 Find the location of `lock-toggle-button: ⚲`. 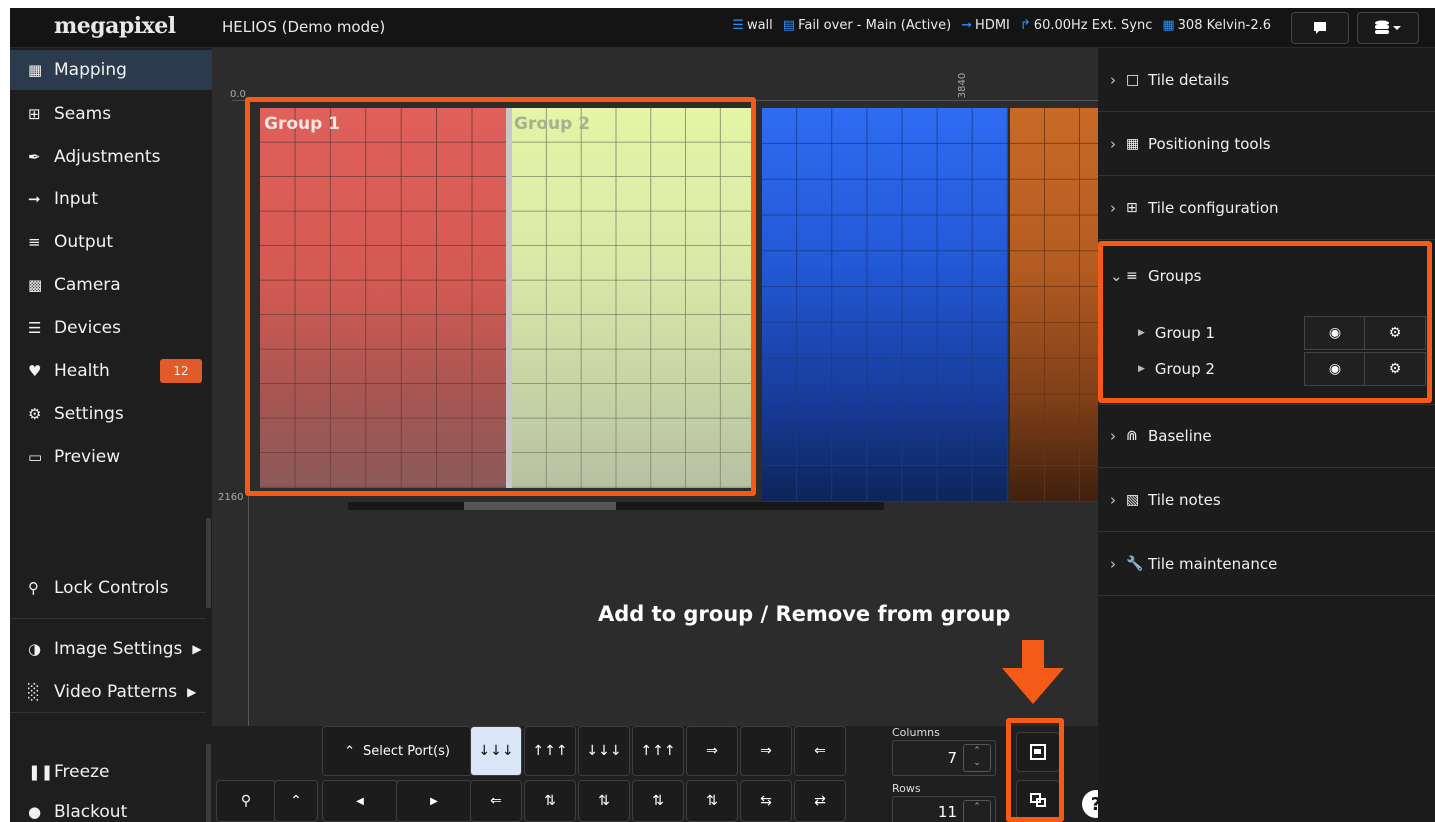

lock-toggle-button: ⚲ is located at coordinates (246, 801).